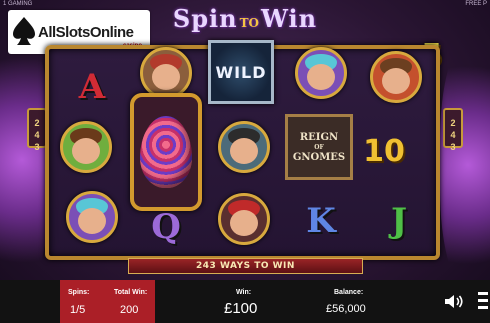 Image resolution: width=490 pixels, height=323 pixels. What do you see at coordinates (24, 31) in the screenshot?
I see `spade-icon` at bounding box center [24, 31].